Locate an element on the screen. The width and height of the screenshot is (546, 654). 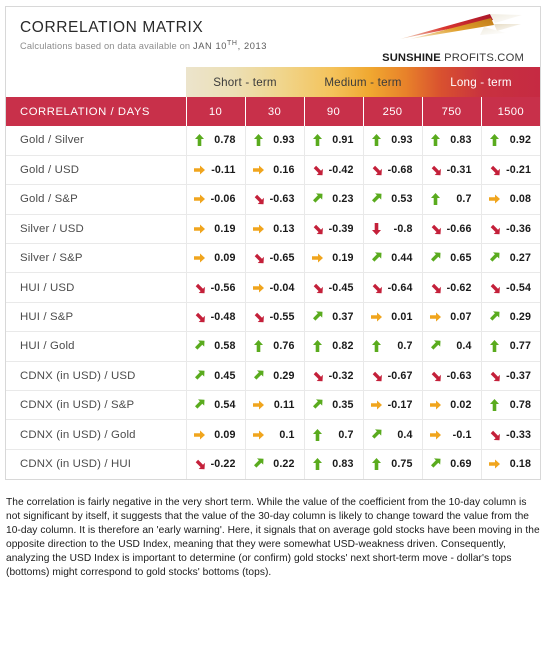
correlation-cell-r0-c3: 0.93 is located at coordinates (393, 141).